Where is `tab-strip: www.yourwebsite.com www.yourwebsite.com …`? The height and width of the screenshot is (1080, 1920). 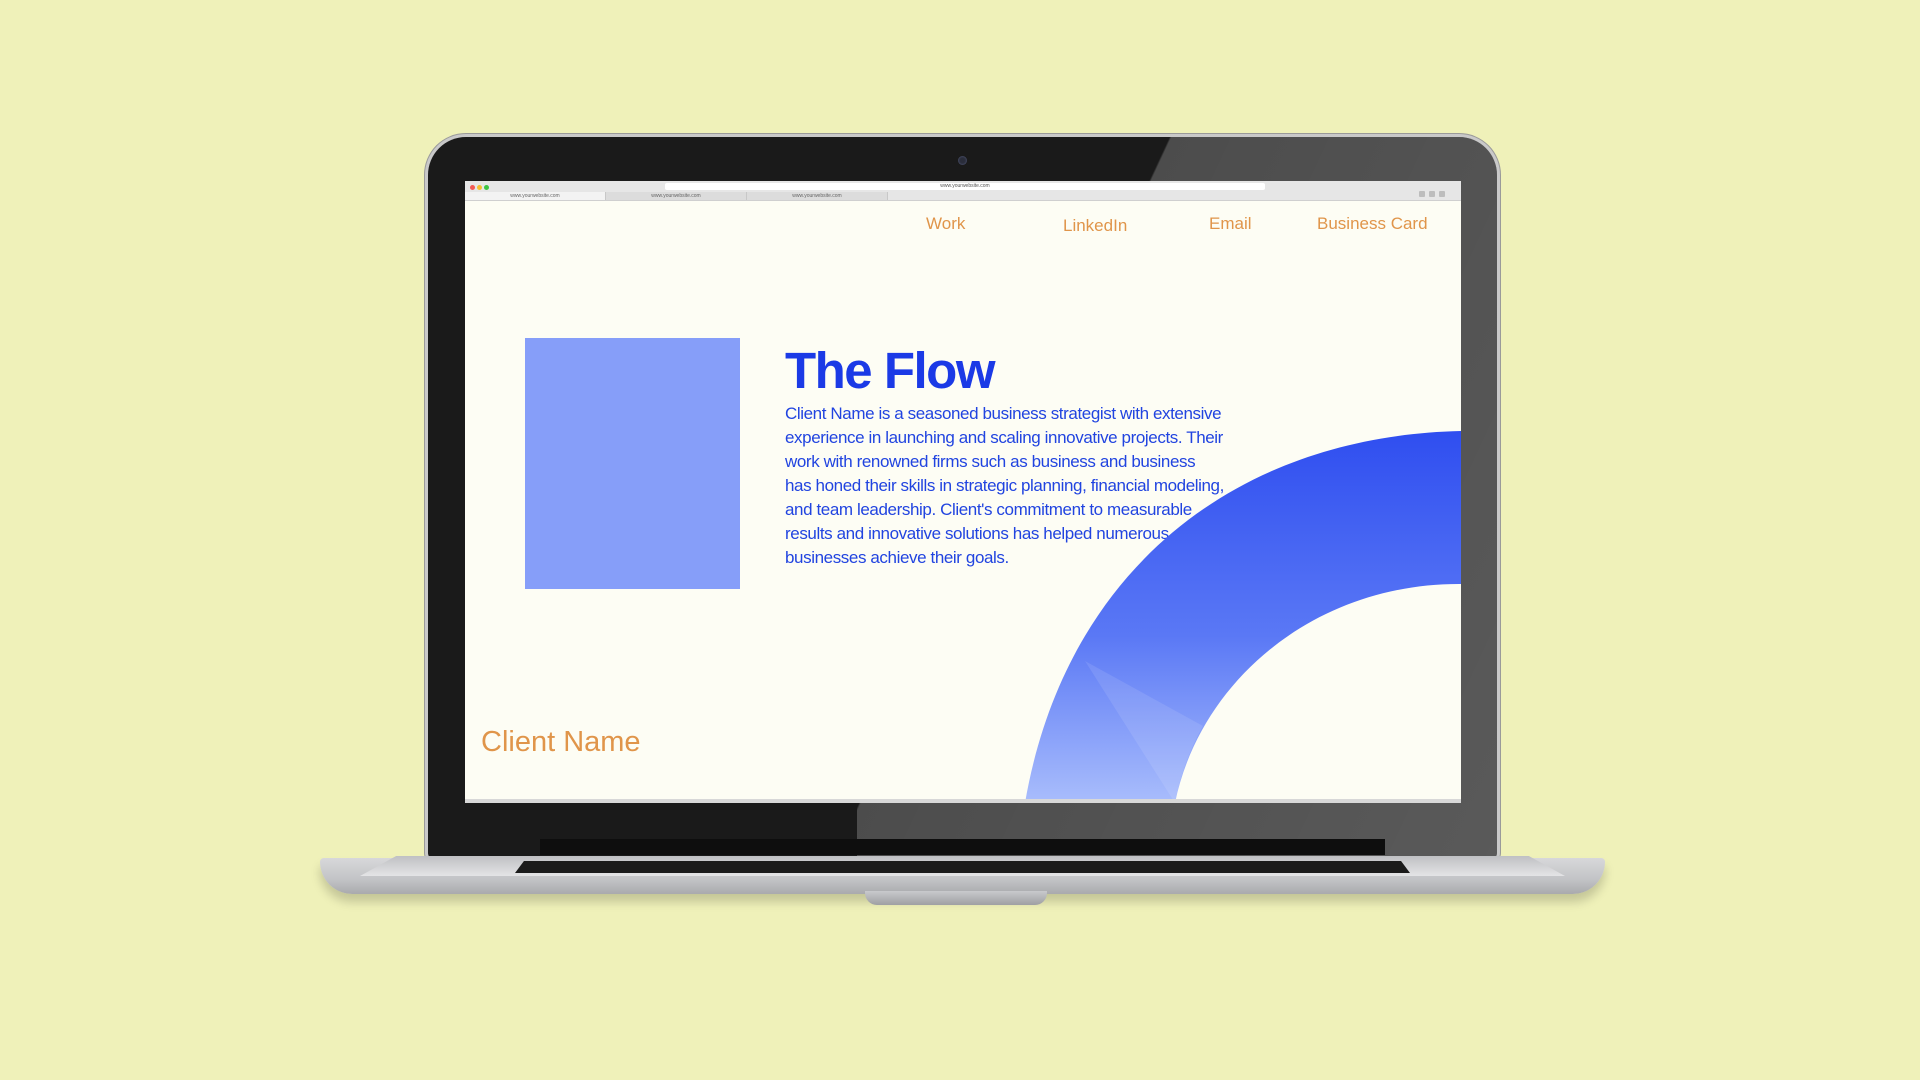
tab-strip: www.yourwebsite.com www.yourwebsite.com … is located at coordinates (963, 196).